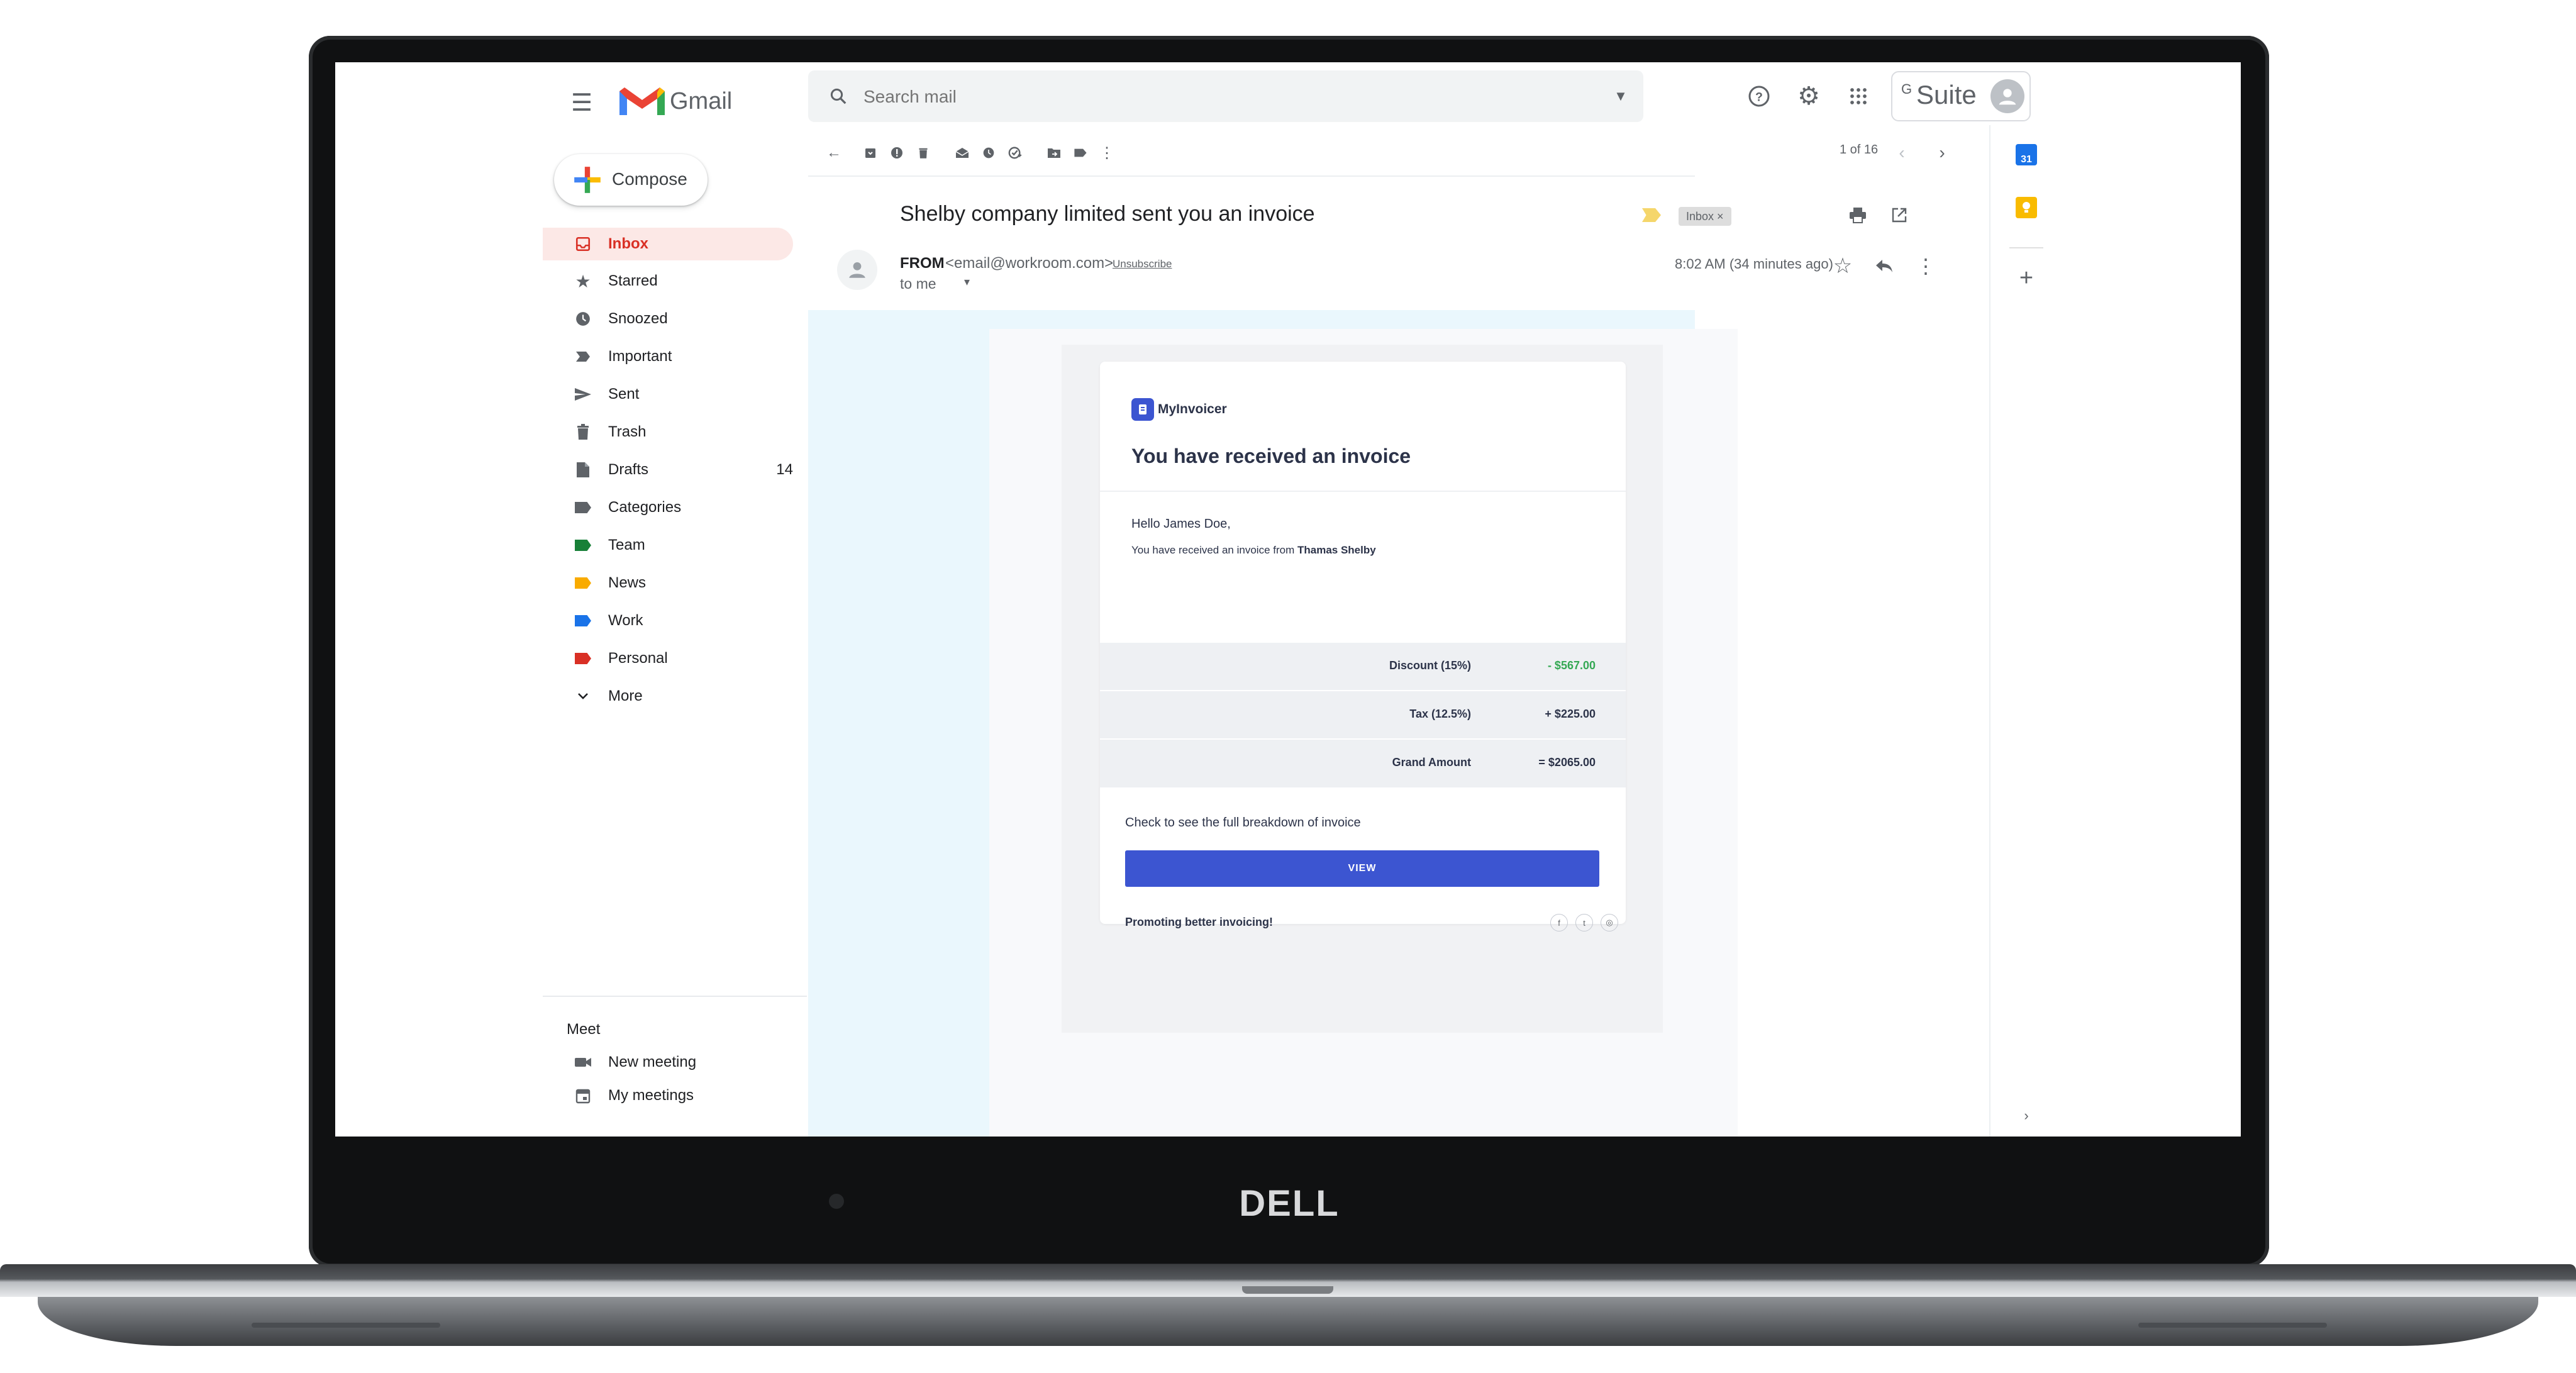  Describe the element at coordinates (628, 469) in the screenshot. I see `sidebar-item-label: Drafts` at that location.